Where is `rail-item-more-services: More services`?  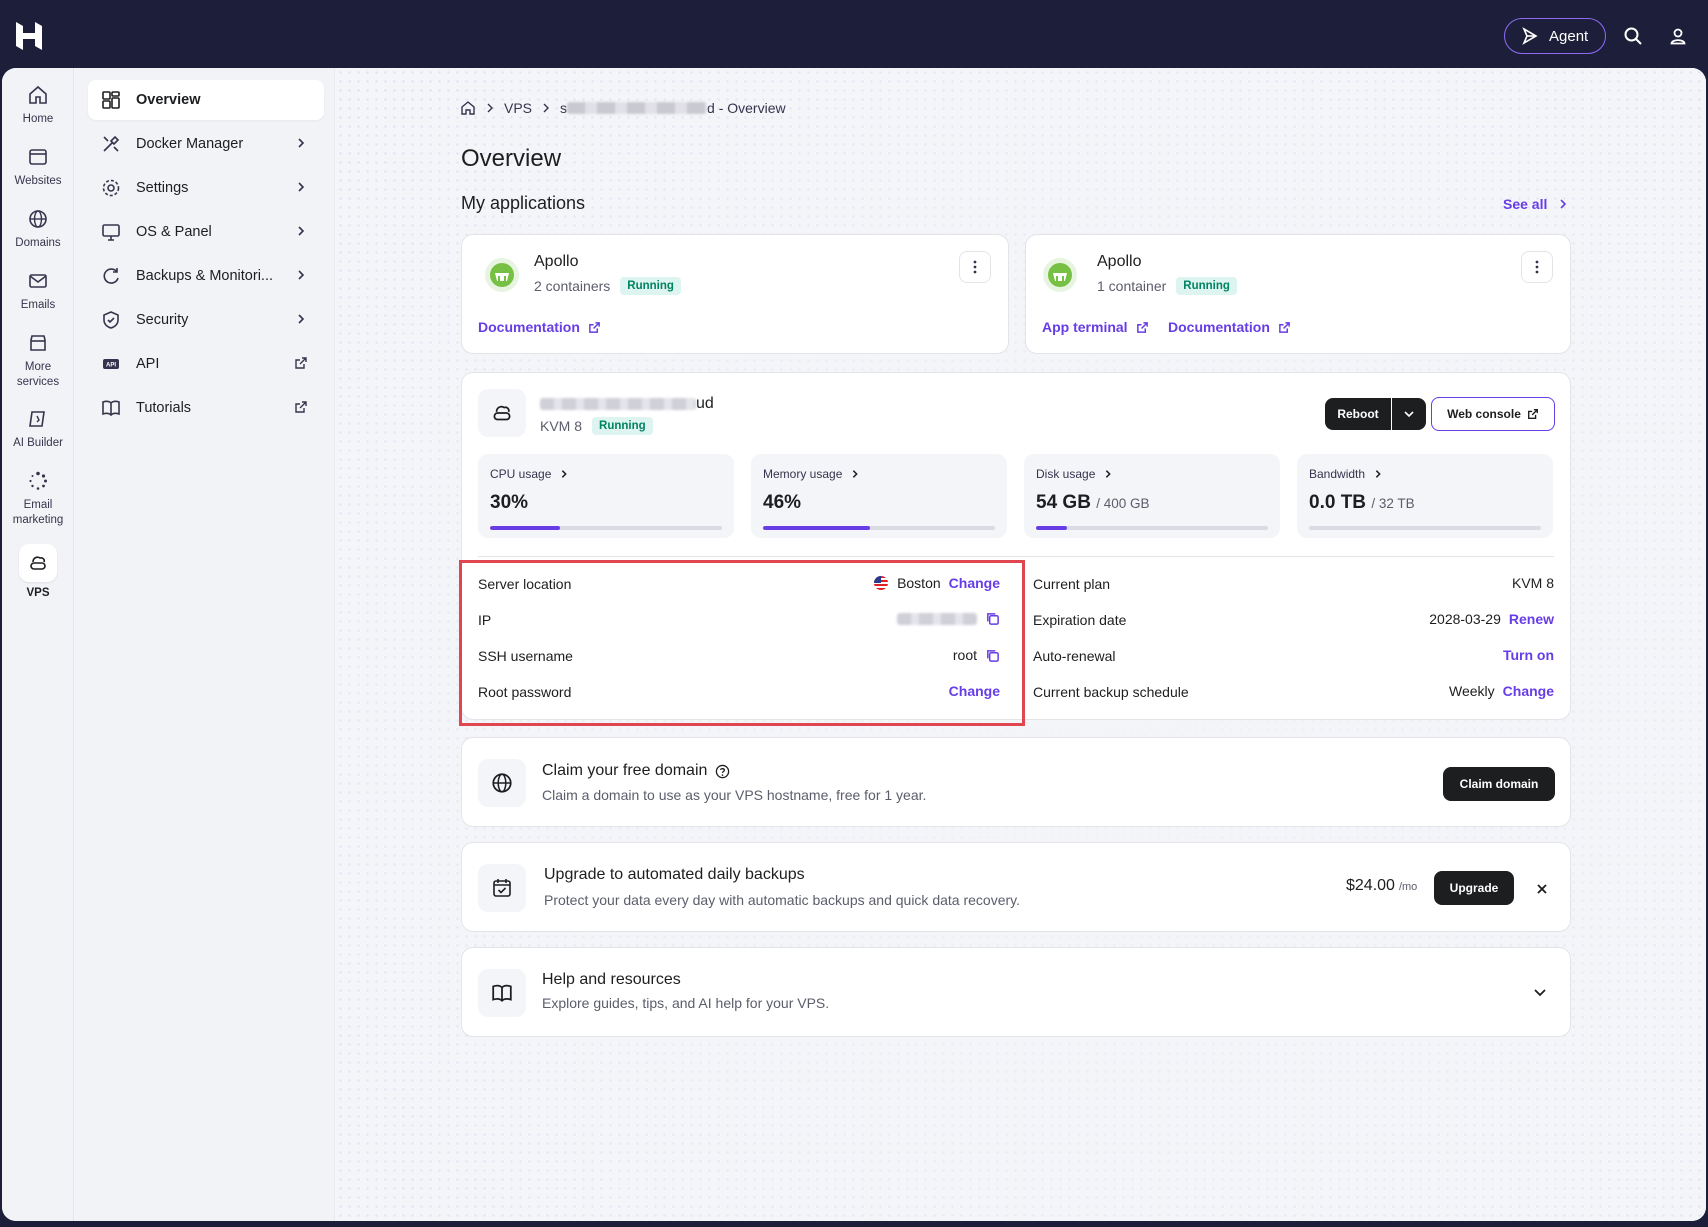 rail-item-more-services: More services is located at coordinates (38, 361).